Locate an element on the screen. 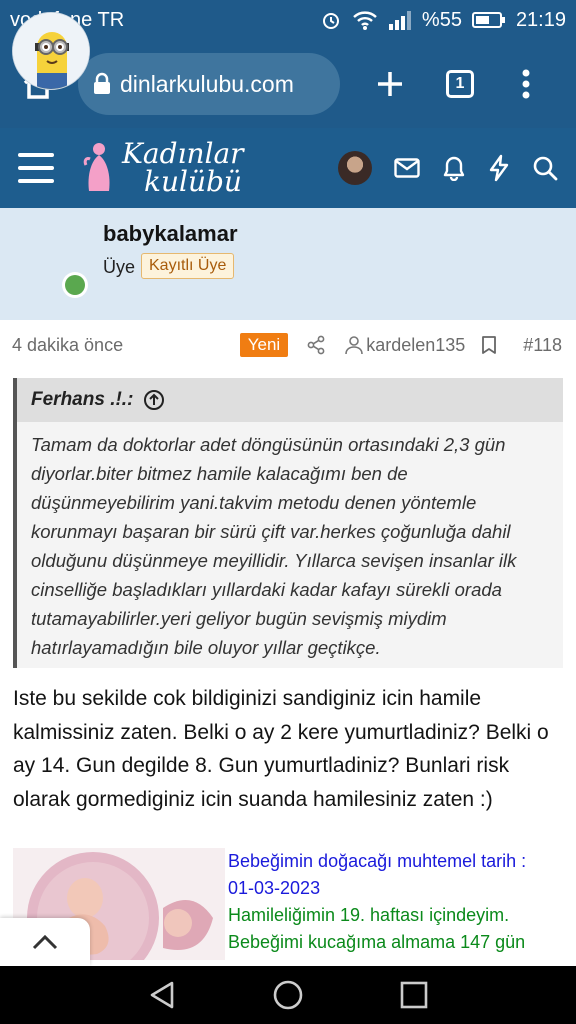 This screenshot has height=1024, width=576. battery-icon is located at coordinates (488, 20).